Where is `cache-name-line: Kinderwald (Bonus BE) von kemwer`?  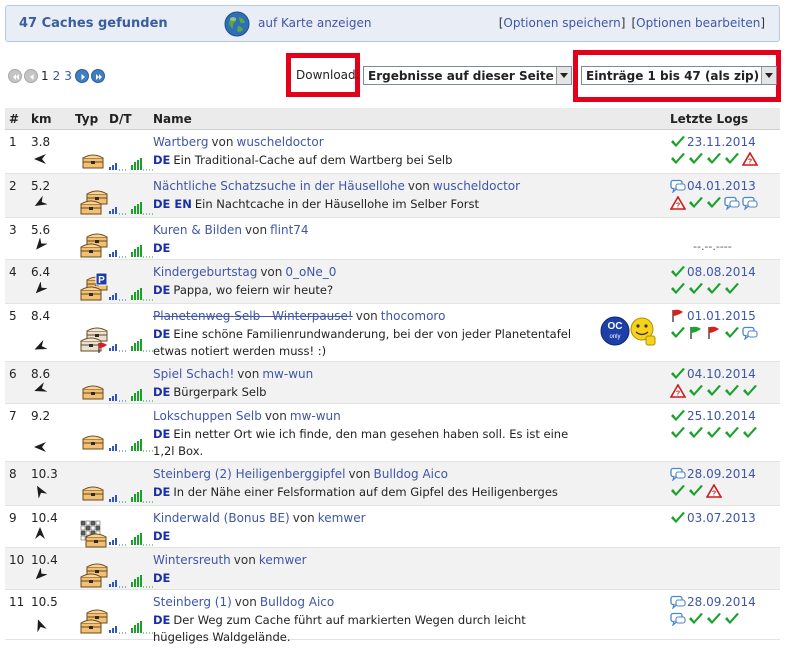
cache-name-line: Kinderwald (Bonus BE) von kemwer is located at coordinates (259, 518).